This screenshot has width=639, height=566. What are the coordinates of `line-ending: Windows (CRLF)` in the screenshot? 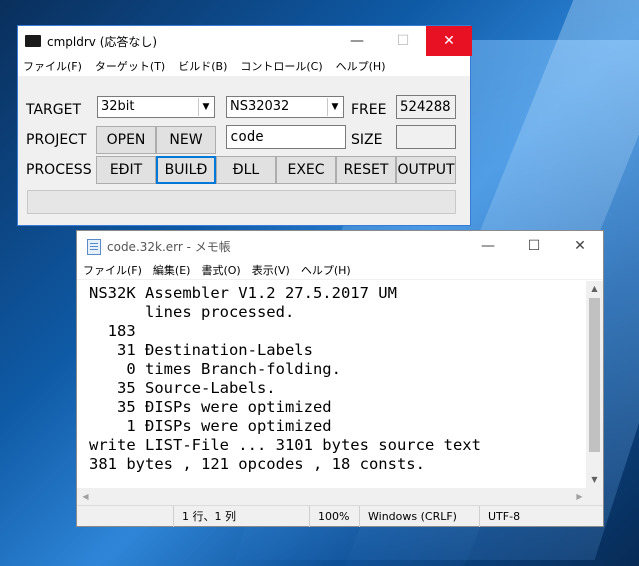 It's located at (419, 516).